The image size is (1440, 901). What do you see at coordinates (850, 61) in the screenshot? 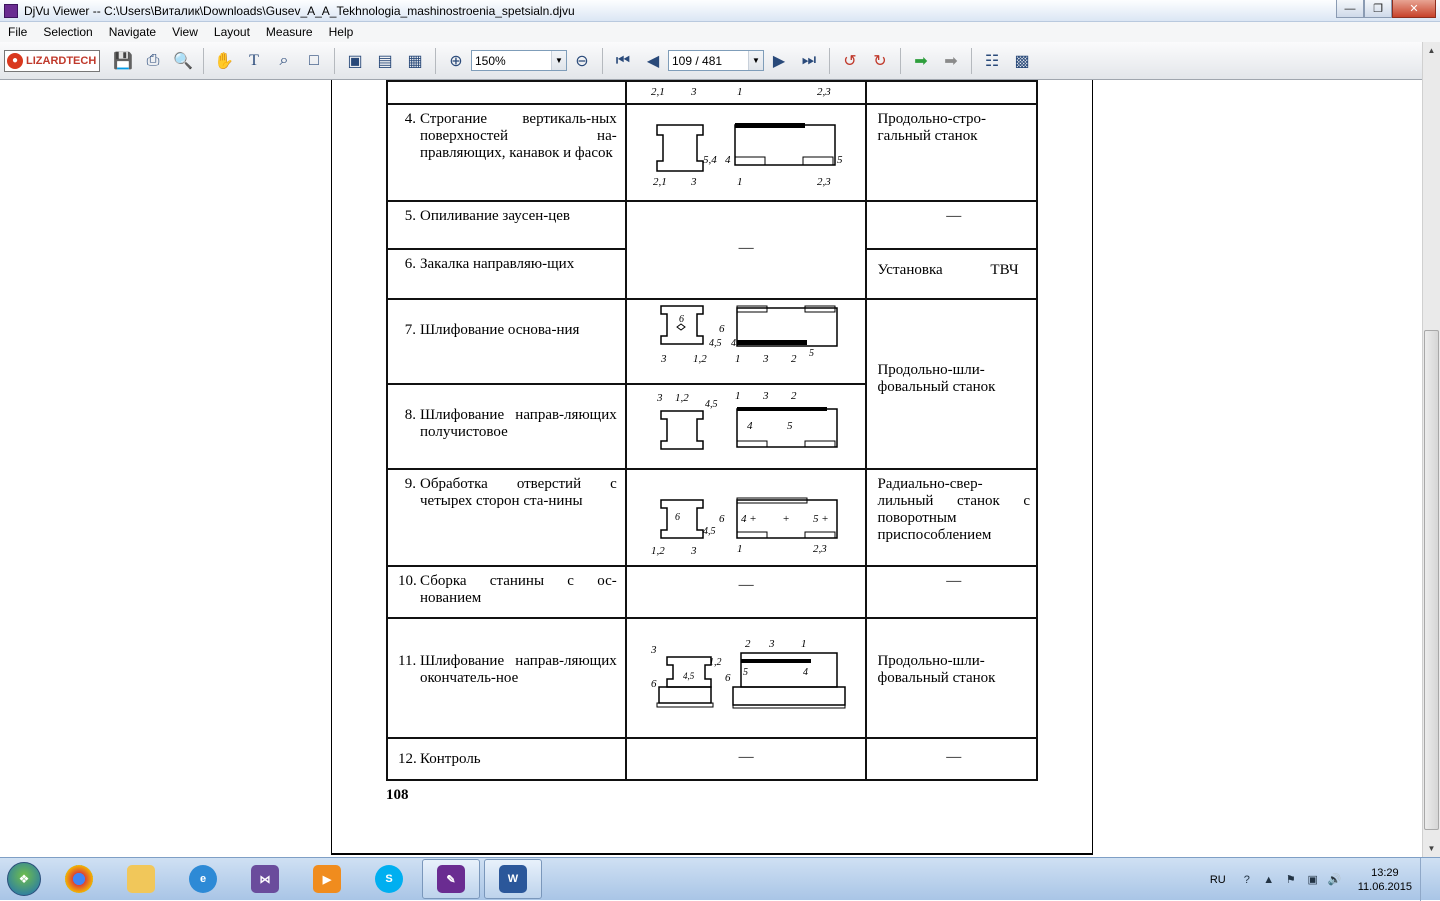
I see `rotate-left-icon: ↺` at bounding box center [850, 61].